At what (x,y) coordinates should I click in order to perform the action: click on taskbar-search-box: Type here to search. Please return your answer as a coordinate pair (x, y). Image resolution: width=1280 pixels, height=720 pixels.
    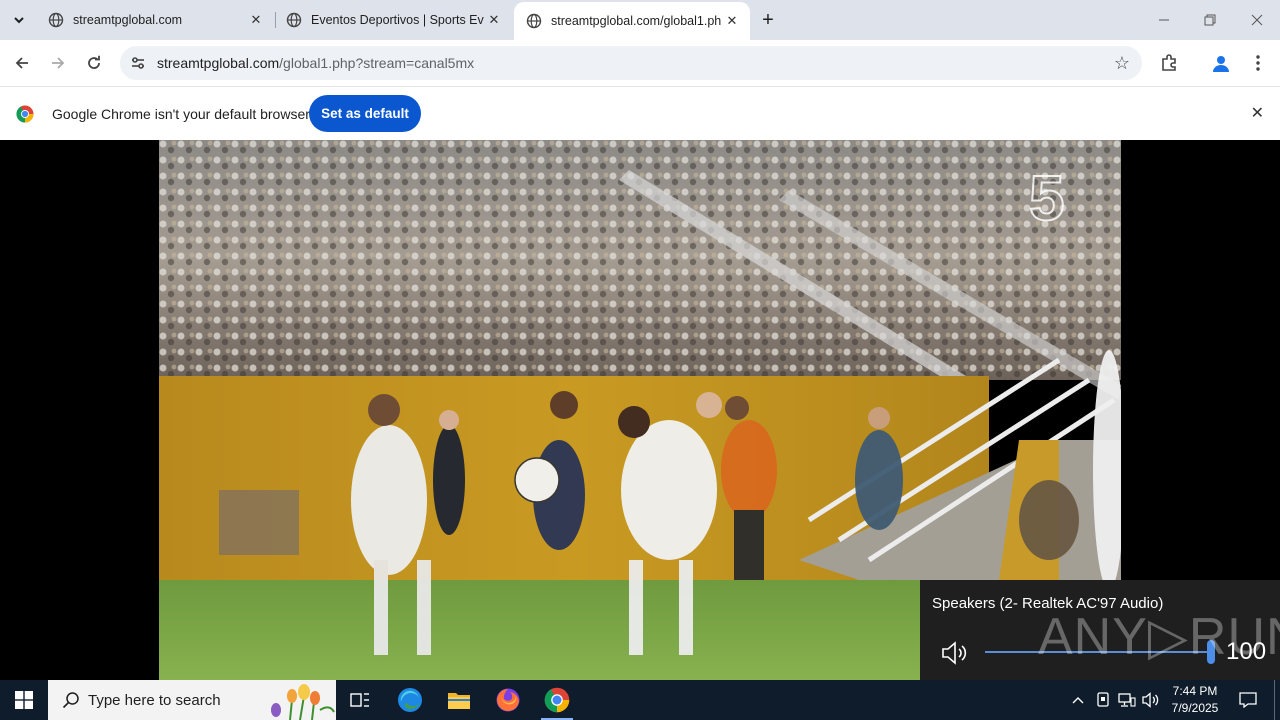
    Looking at the image, I should click on (192, 700).